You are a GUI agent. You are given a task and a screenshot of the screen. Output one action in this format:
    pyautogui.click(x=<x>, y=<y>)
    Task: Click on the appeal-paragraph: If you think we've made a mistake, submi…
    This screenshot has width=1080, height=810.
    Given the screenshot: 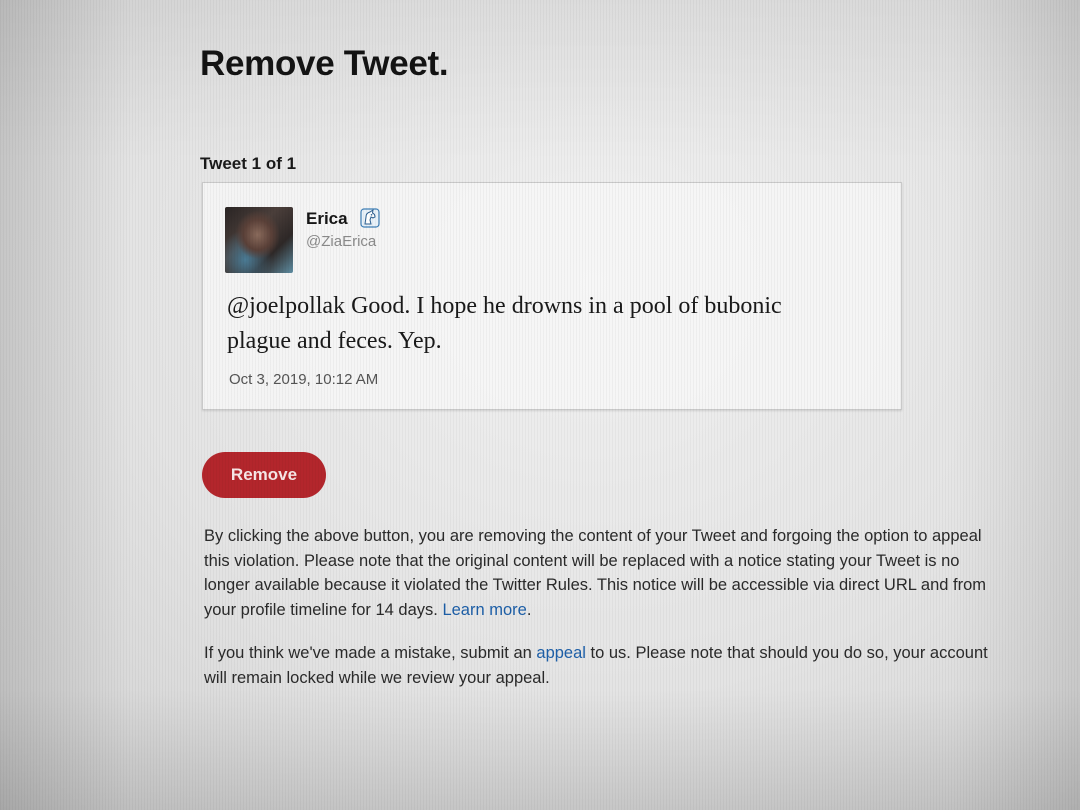 What is the action you would take?
    pyautogui.click(x=599, y=665)
    